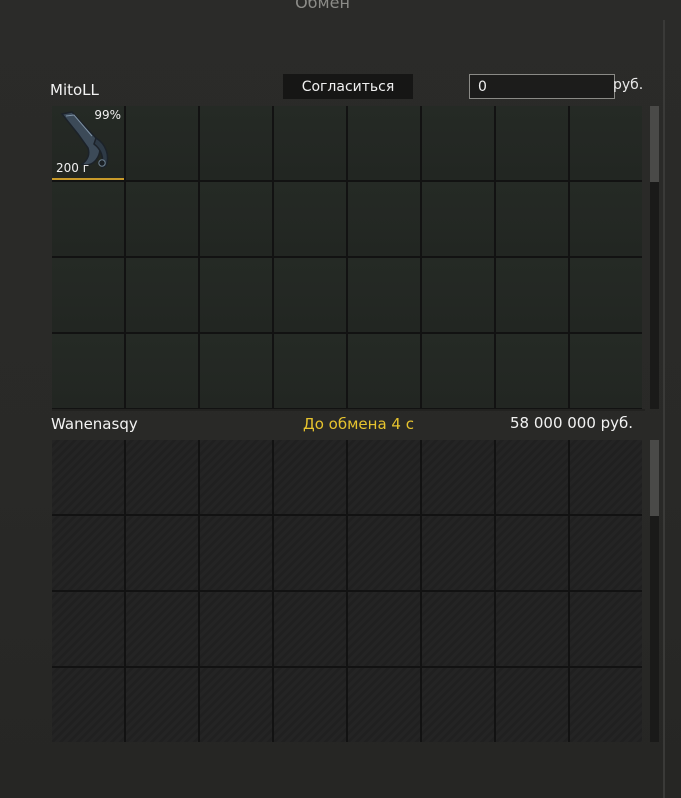  What do you see at coordinates (88, 143) in the screenshot?
I see `inventory-item-knife: 99% 200 г` at bounding box center [88, 143].